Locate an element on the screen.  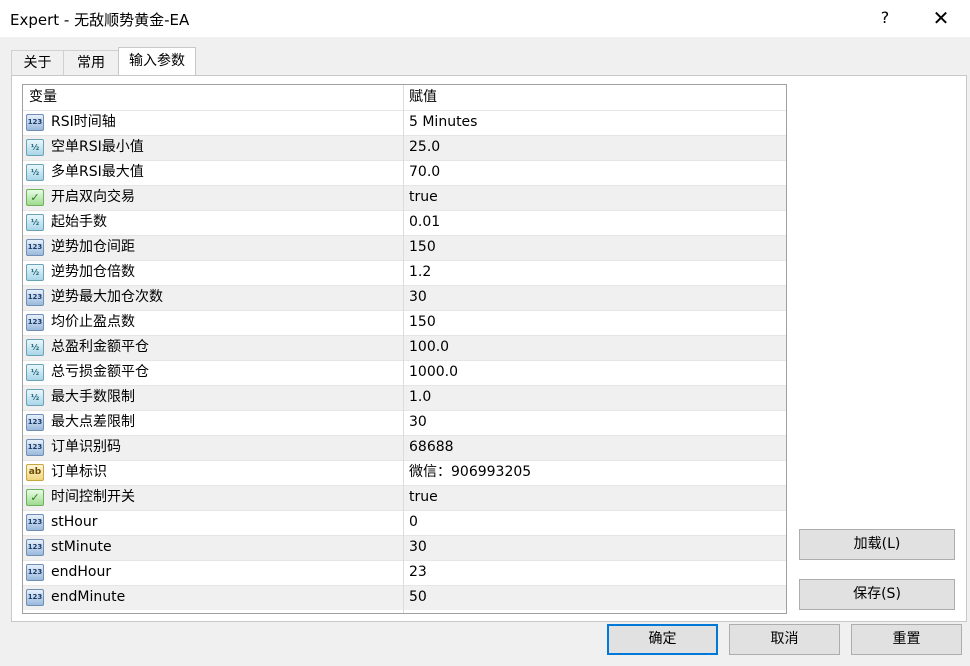
parameter-value: 70.0 is located at coordinates (424, 172).